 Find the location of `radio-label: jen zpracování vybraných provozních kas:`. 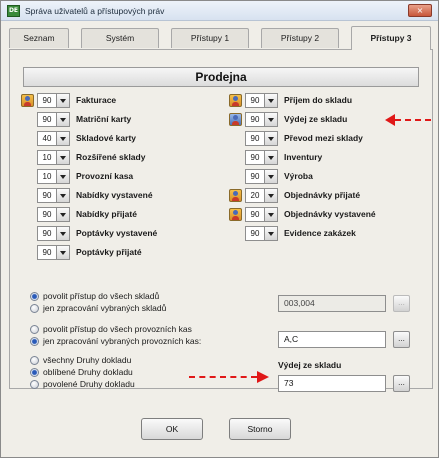

radio-label: jen zpracování vybraných provozních kas: is located at coordinates (122, 341).